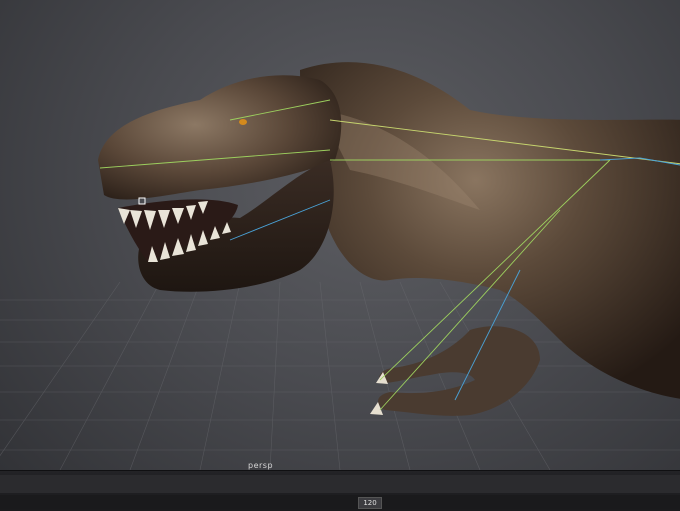 This screenshot has height=511, width=680. Describe the element at coordinates (459, 371) in the screenshot. I see `dinosaur-arm` at that location.